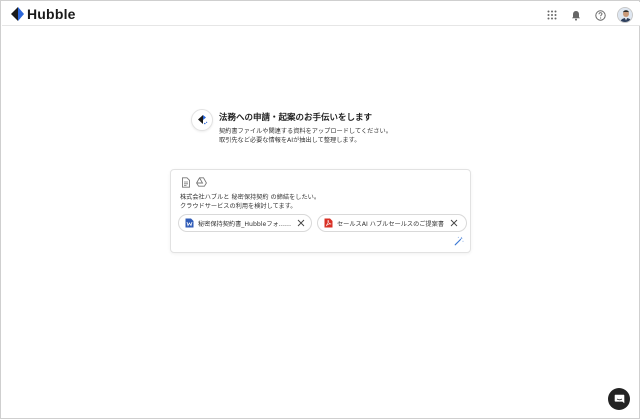 This screenshot has height=419, width=640. I want to click on brand-name: Hubble, so click(51, 14).